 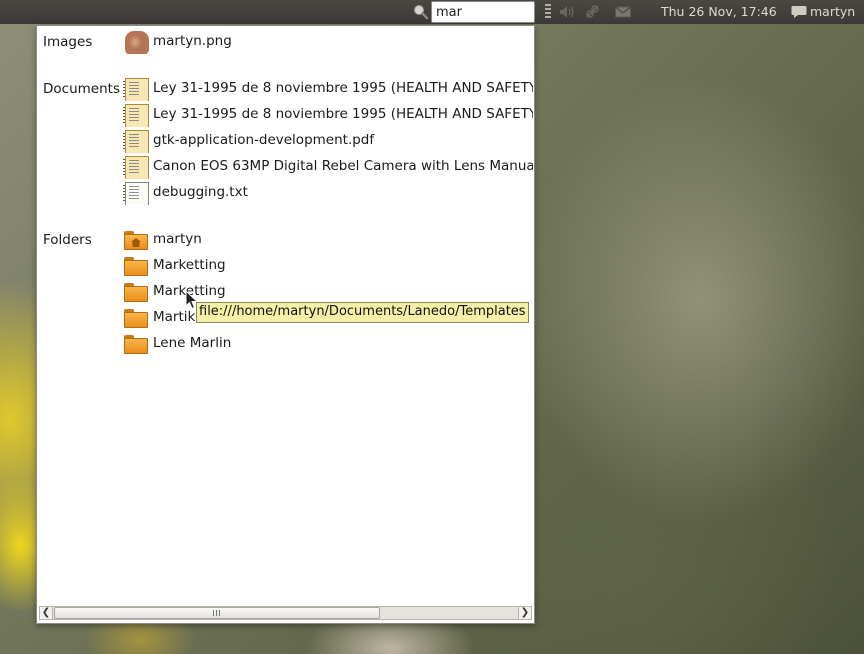 I want to click on horizontal-scrollbar: ❮ ❯, so click(x=285, y=613).